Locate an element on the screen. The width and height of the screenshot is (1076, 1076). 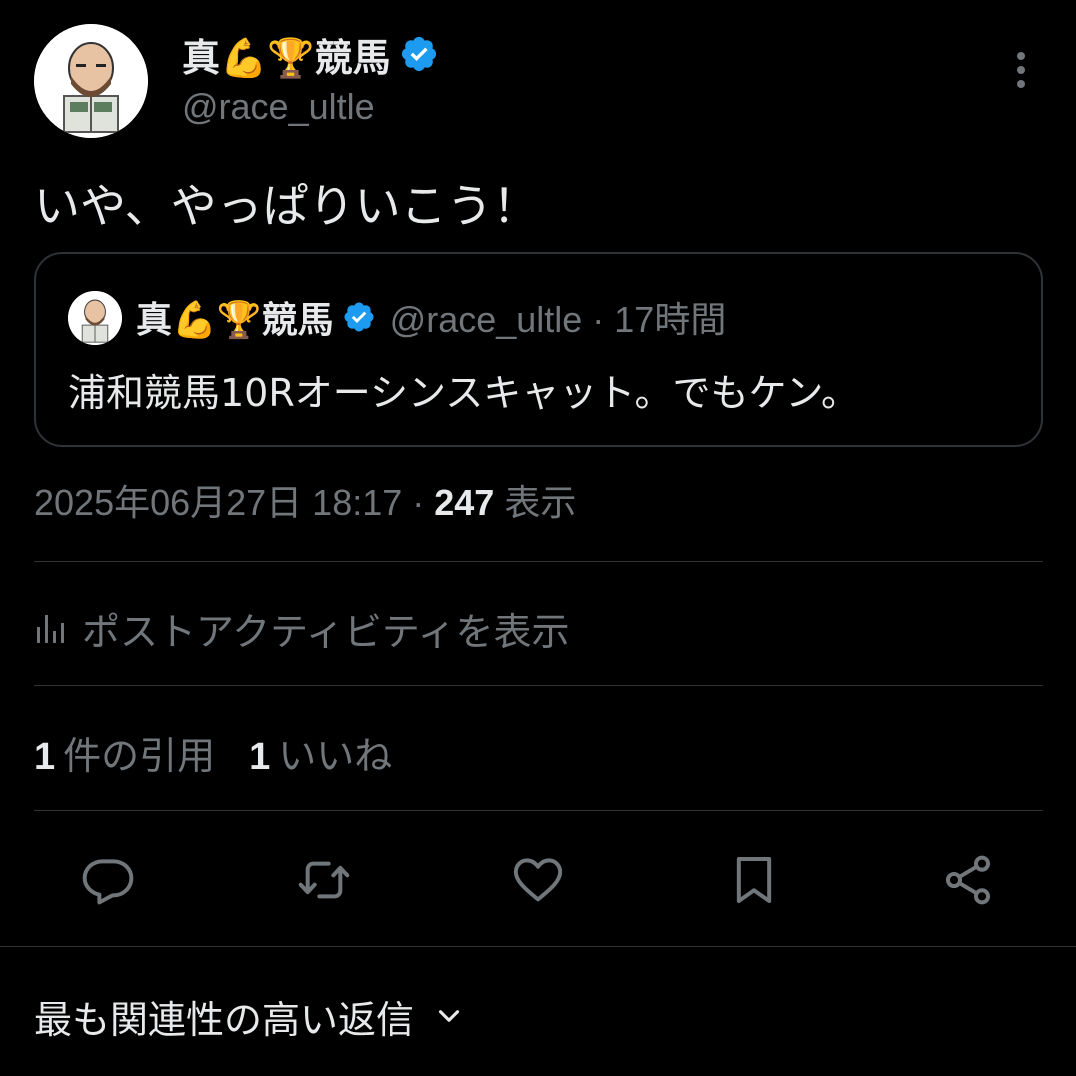
share-icon is located at coordinates (968, 880).